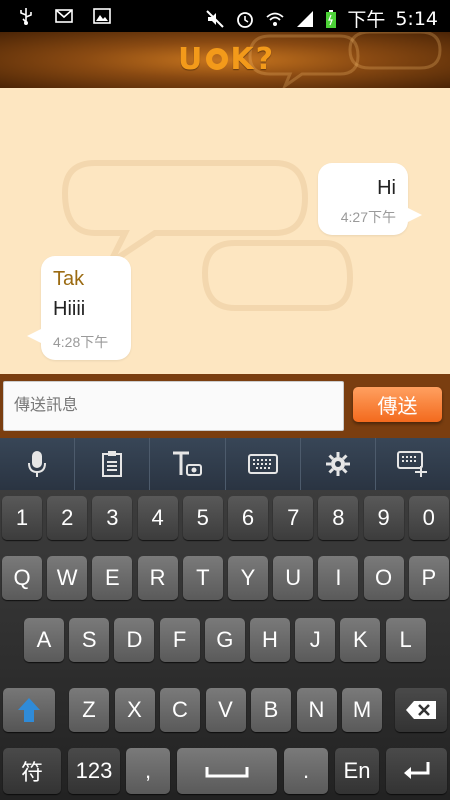 The height and width of the screenshot is (800, 450). Describe the element at coordinates (32, 771) in the screenshot. I see `symbols-key: 符` at that location.